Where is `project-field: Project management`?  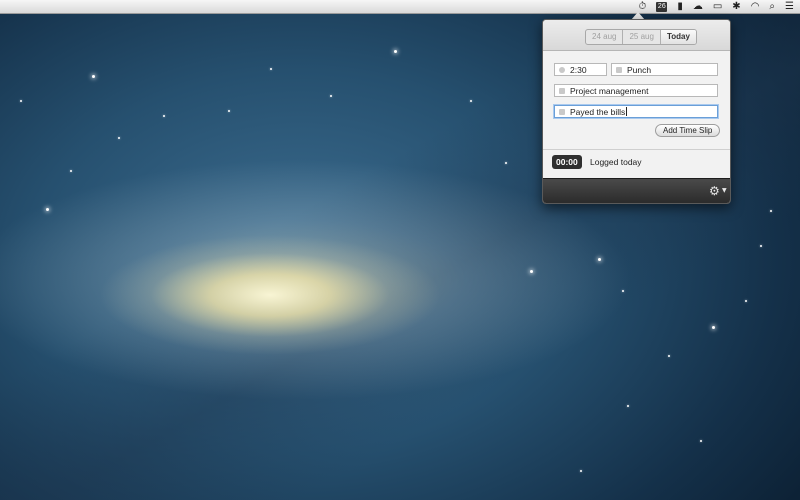 project-field: Project management is located at coordinates (636, 90).